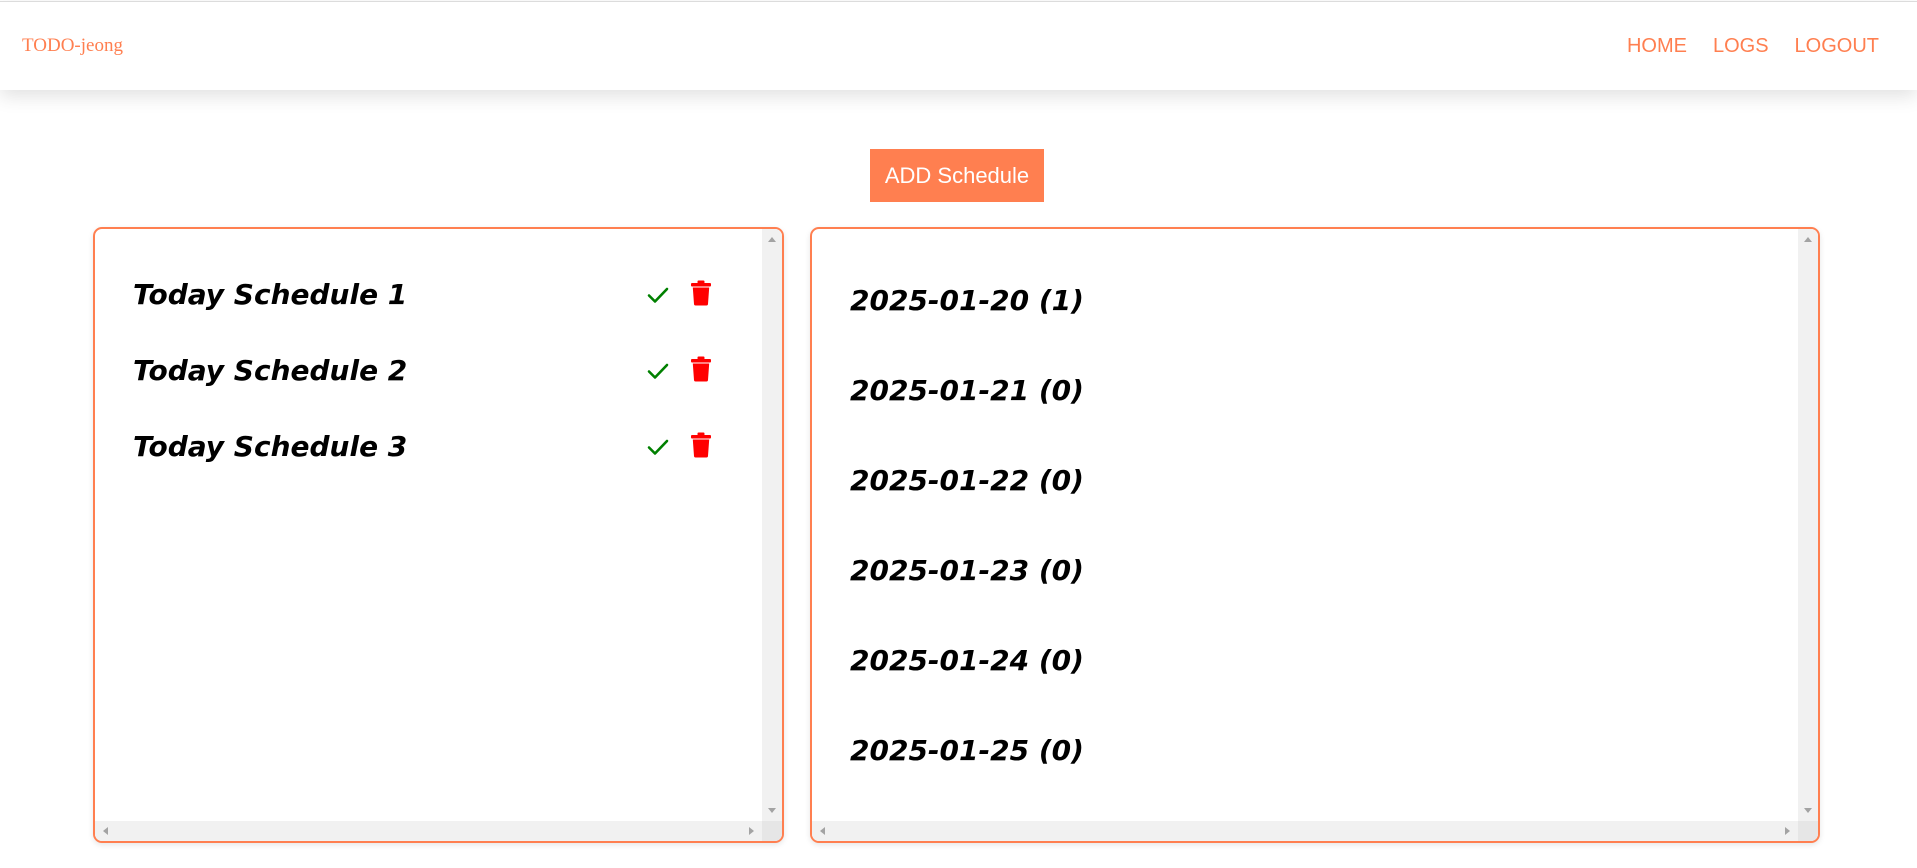  Describe the element at coordinates (967, 571) in the screenshot. I see `date-log-item: 2025-01-23 (0)` at that location.